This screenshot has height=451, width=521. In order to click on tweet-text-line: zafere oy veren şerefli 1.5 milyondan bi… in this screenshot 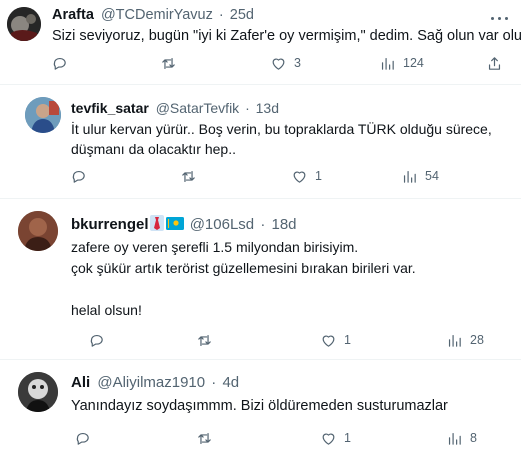, I will do `click(215, 247)`.